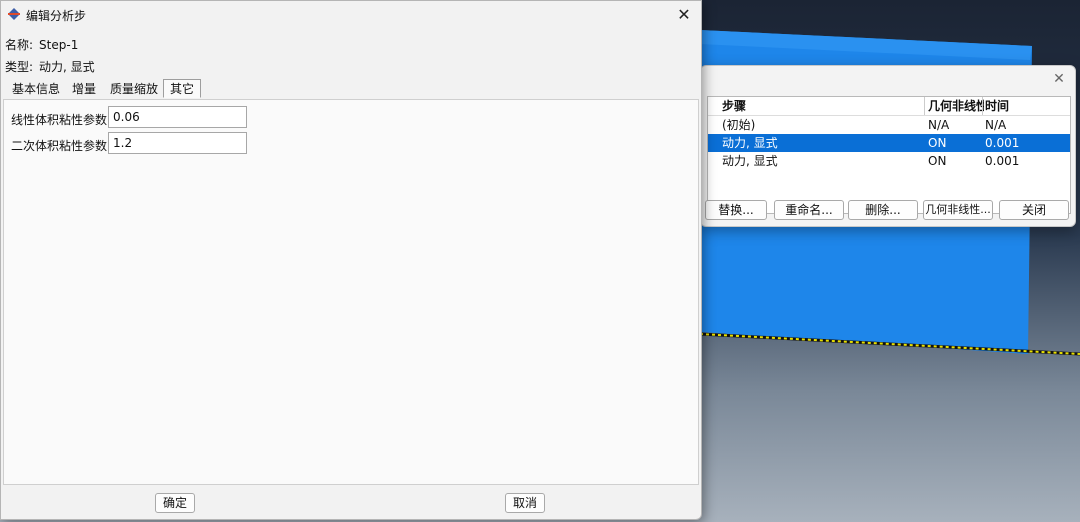 This screenshot has width=1080, height=522. Describe the element at coordinates (61, 146) in the screenshot. I see `quadratic-viscosity-label: 二次体积粘性参数:` at that location.